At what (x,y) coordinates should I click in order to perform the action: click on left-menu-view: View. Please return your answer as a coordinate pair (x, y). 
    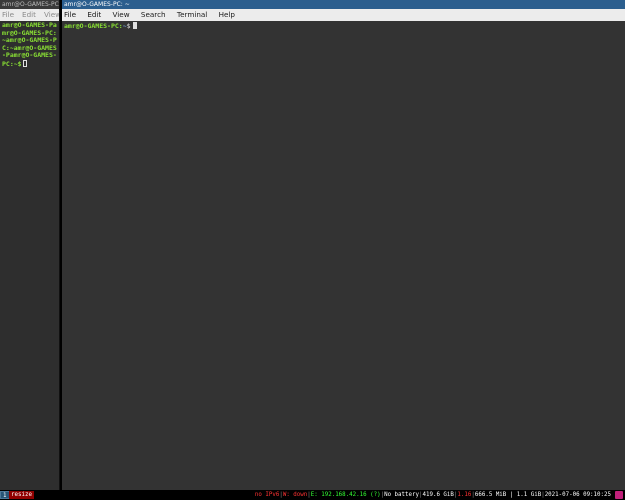
    Looking at the image, I should click on (51, 14).